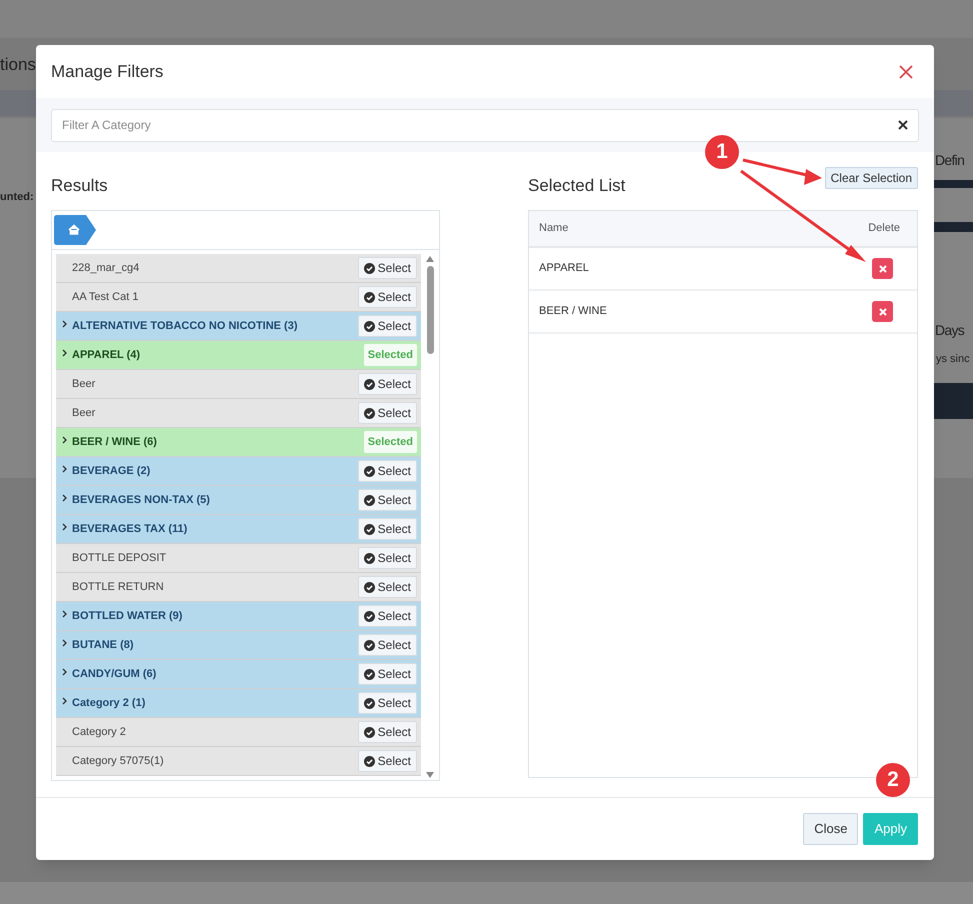 This screenshot has width=973, height=904. What do you see at coordinates (238, 645) in the screenshot?
I see `category-row: BUTANE (8) Select` at bounding box center [238, 645].